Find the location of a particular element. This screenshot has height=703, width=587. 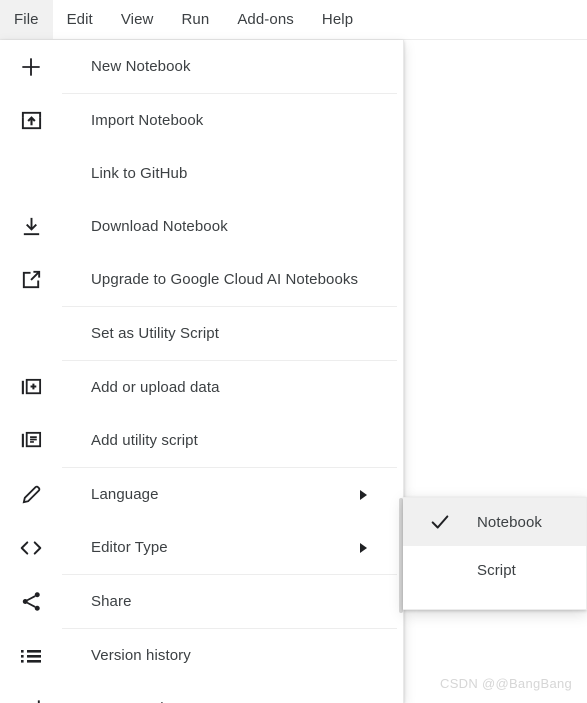

menu-item-import-notebook: Import Notebook is located at coordinates (201, 120).